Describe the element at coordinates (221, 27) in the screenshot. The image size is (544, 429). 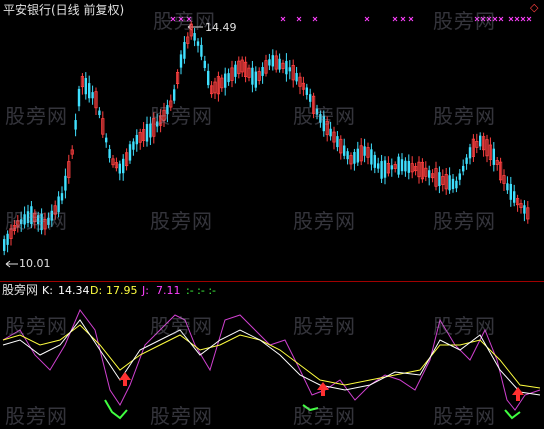
I see `high-price-label: 14.49` at that location.